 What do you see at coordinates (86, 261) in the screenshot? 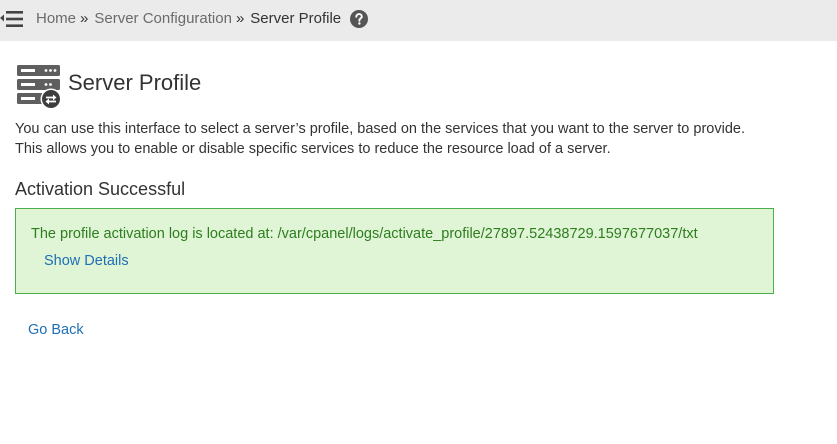
I see `show-details-link: Show Details` at bounding box center [86, 261].